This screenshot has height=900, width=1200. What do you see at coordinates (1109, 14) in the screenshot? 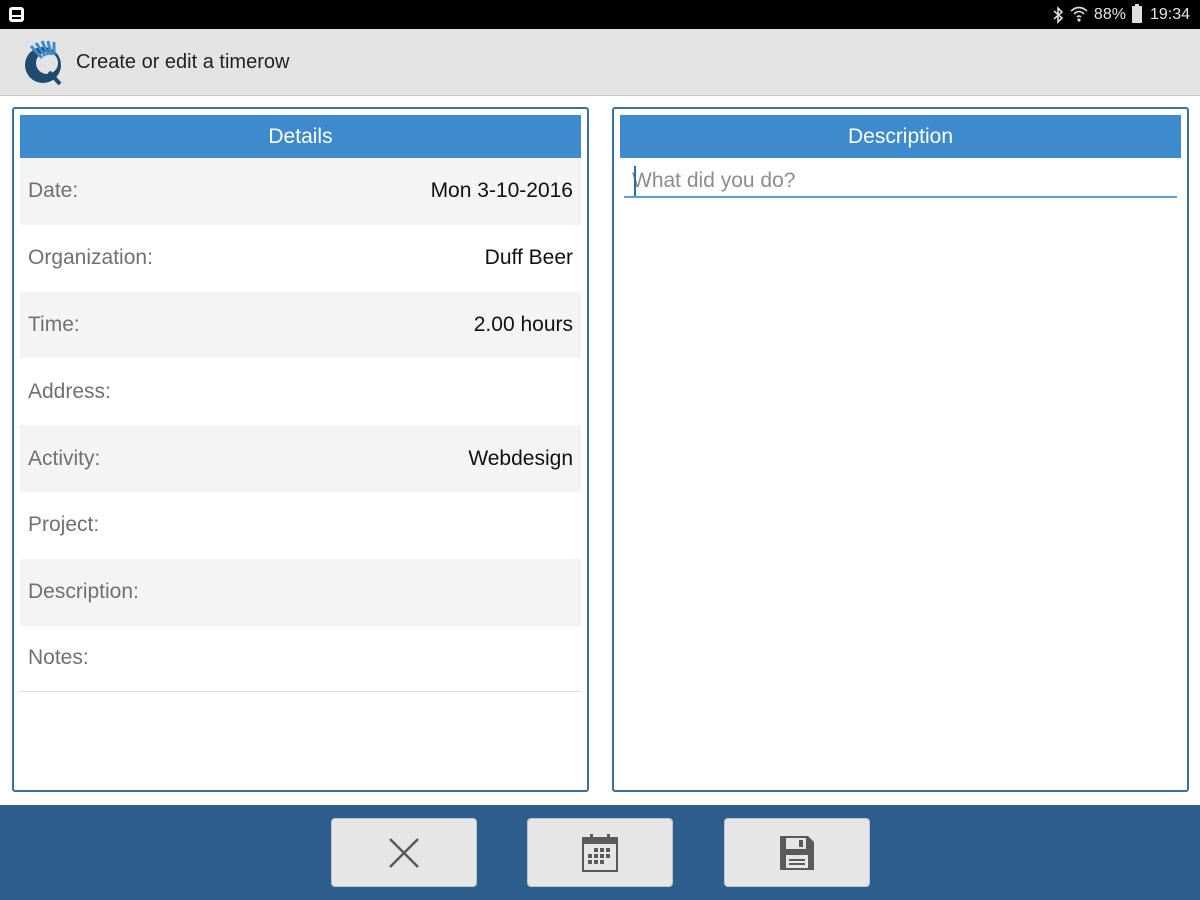
I see `battery-percent: 88%` at bounding box center [1109, 14].